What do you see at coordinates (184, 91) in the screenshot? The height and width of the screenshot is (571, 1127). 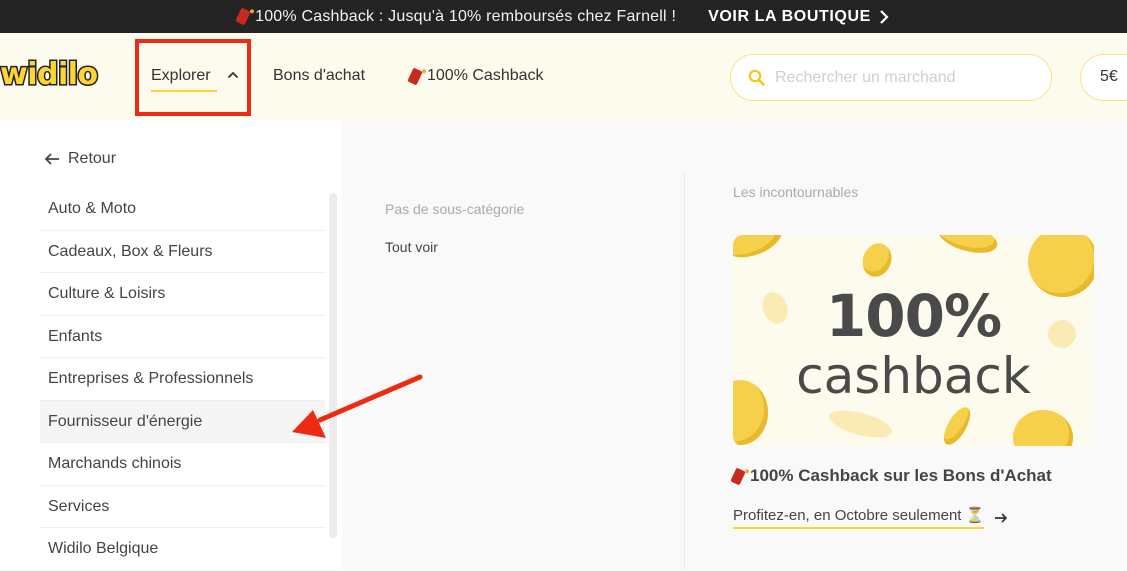 I see `active-underline` at bounding box center [184, 91].